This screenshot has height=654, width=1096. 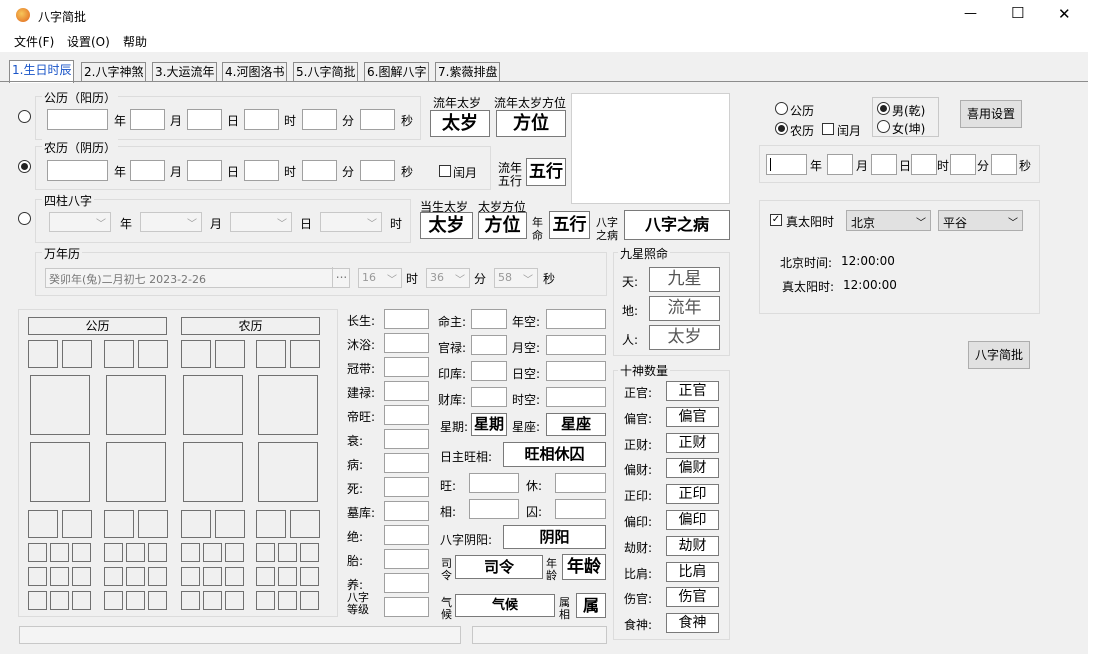 What do you see at coordinates (261, 119) in the screenshot?
I see `solar-hour-input` at bounding box center [261, 119].